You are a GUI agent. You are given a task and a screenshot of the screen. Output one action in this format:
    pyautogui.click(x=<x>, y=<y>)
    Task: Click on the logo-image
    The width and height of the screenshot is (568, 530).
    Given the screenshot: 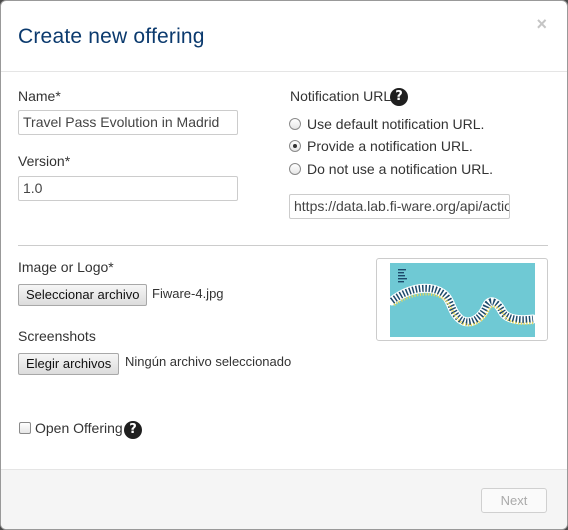 What is the action you would take?
    pyautogui.click(x=462, y=300)
    